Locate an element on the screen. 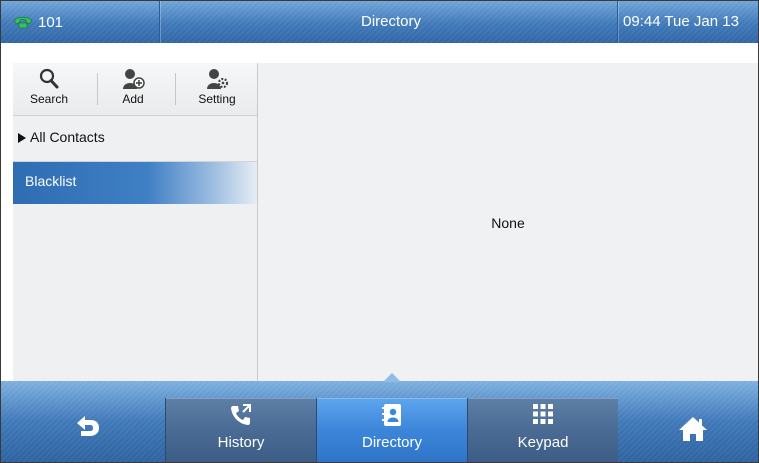 This screenshot has width=759, height=463. call-history-icon is located at coordinates (241, 414).